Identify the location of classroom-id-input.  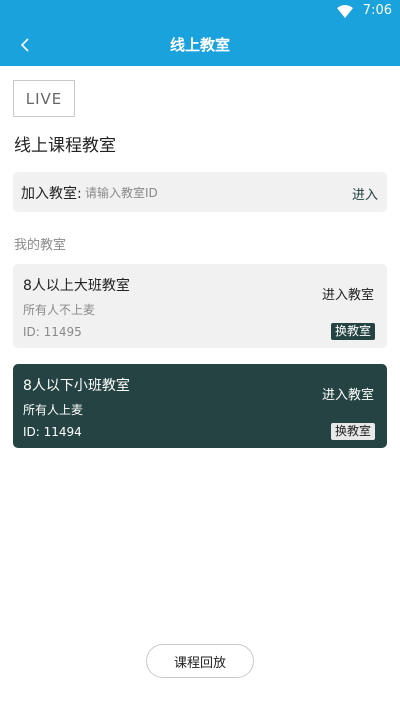
(210, 193).